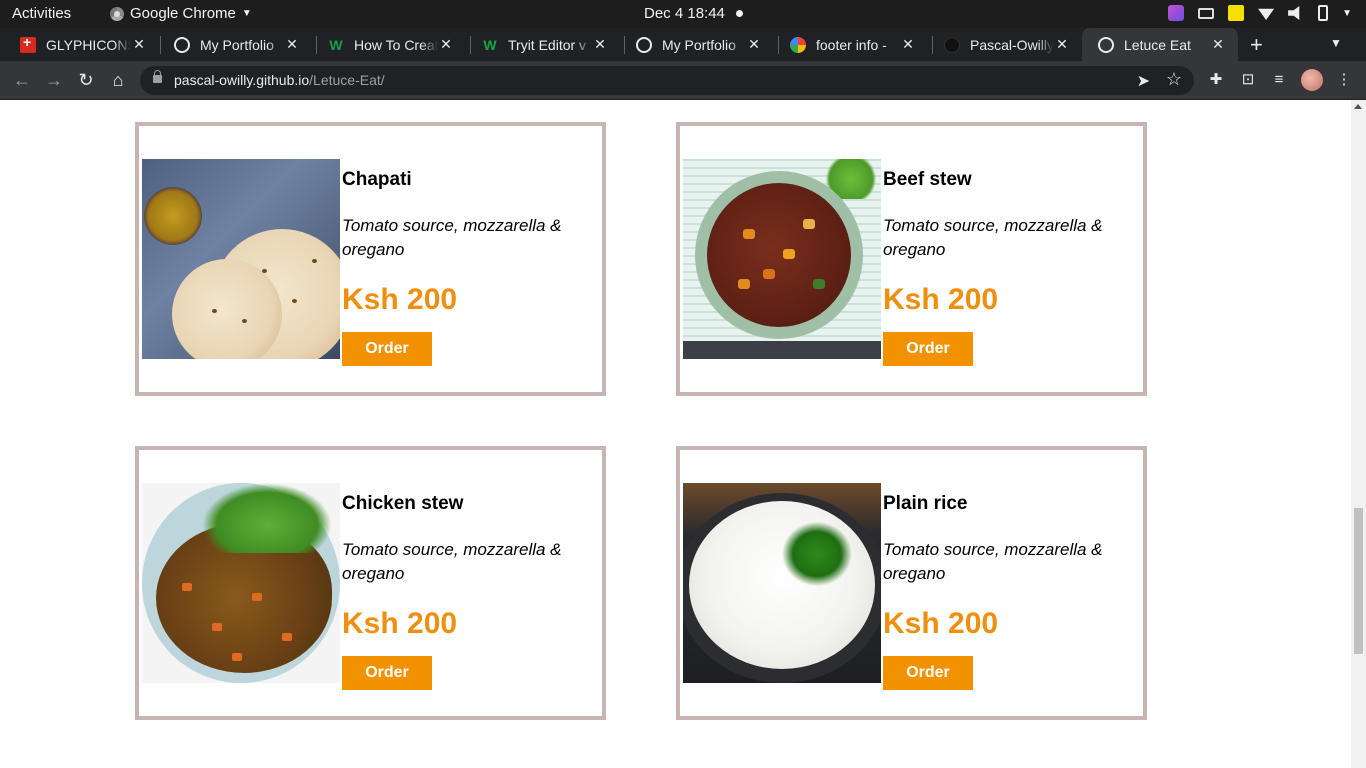 The height and width of the screenshot is (768, 1366). I want to click on tab-tryit-editor: W Tryit Editor v ✕, so click(543, 44).